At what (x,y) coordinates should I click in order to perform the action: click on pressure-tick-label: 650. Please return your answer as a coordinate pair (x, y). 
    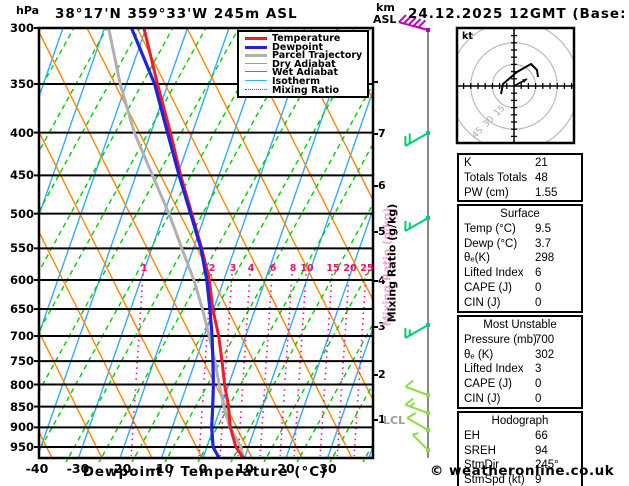
    Looking at the image, I should click on (21, 309).